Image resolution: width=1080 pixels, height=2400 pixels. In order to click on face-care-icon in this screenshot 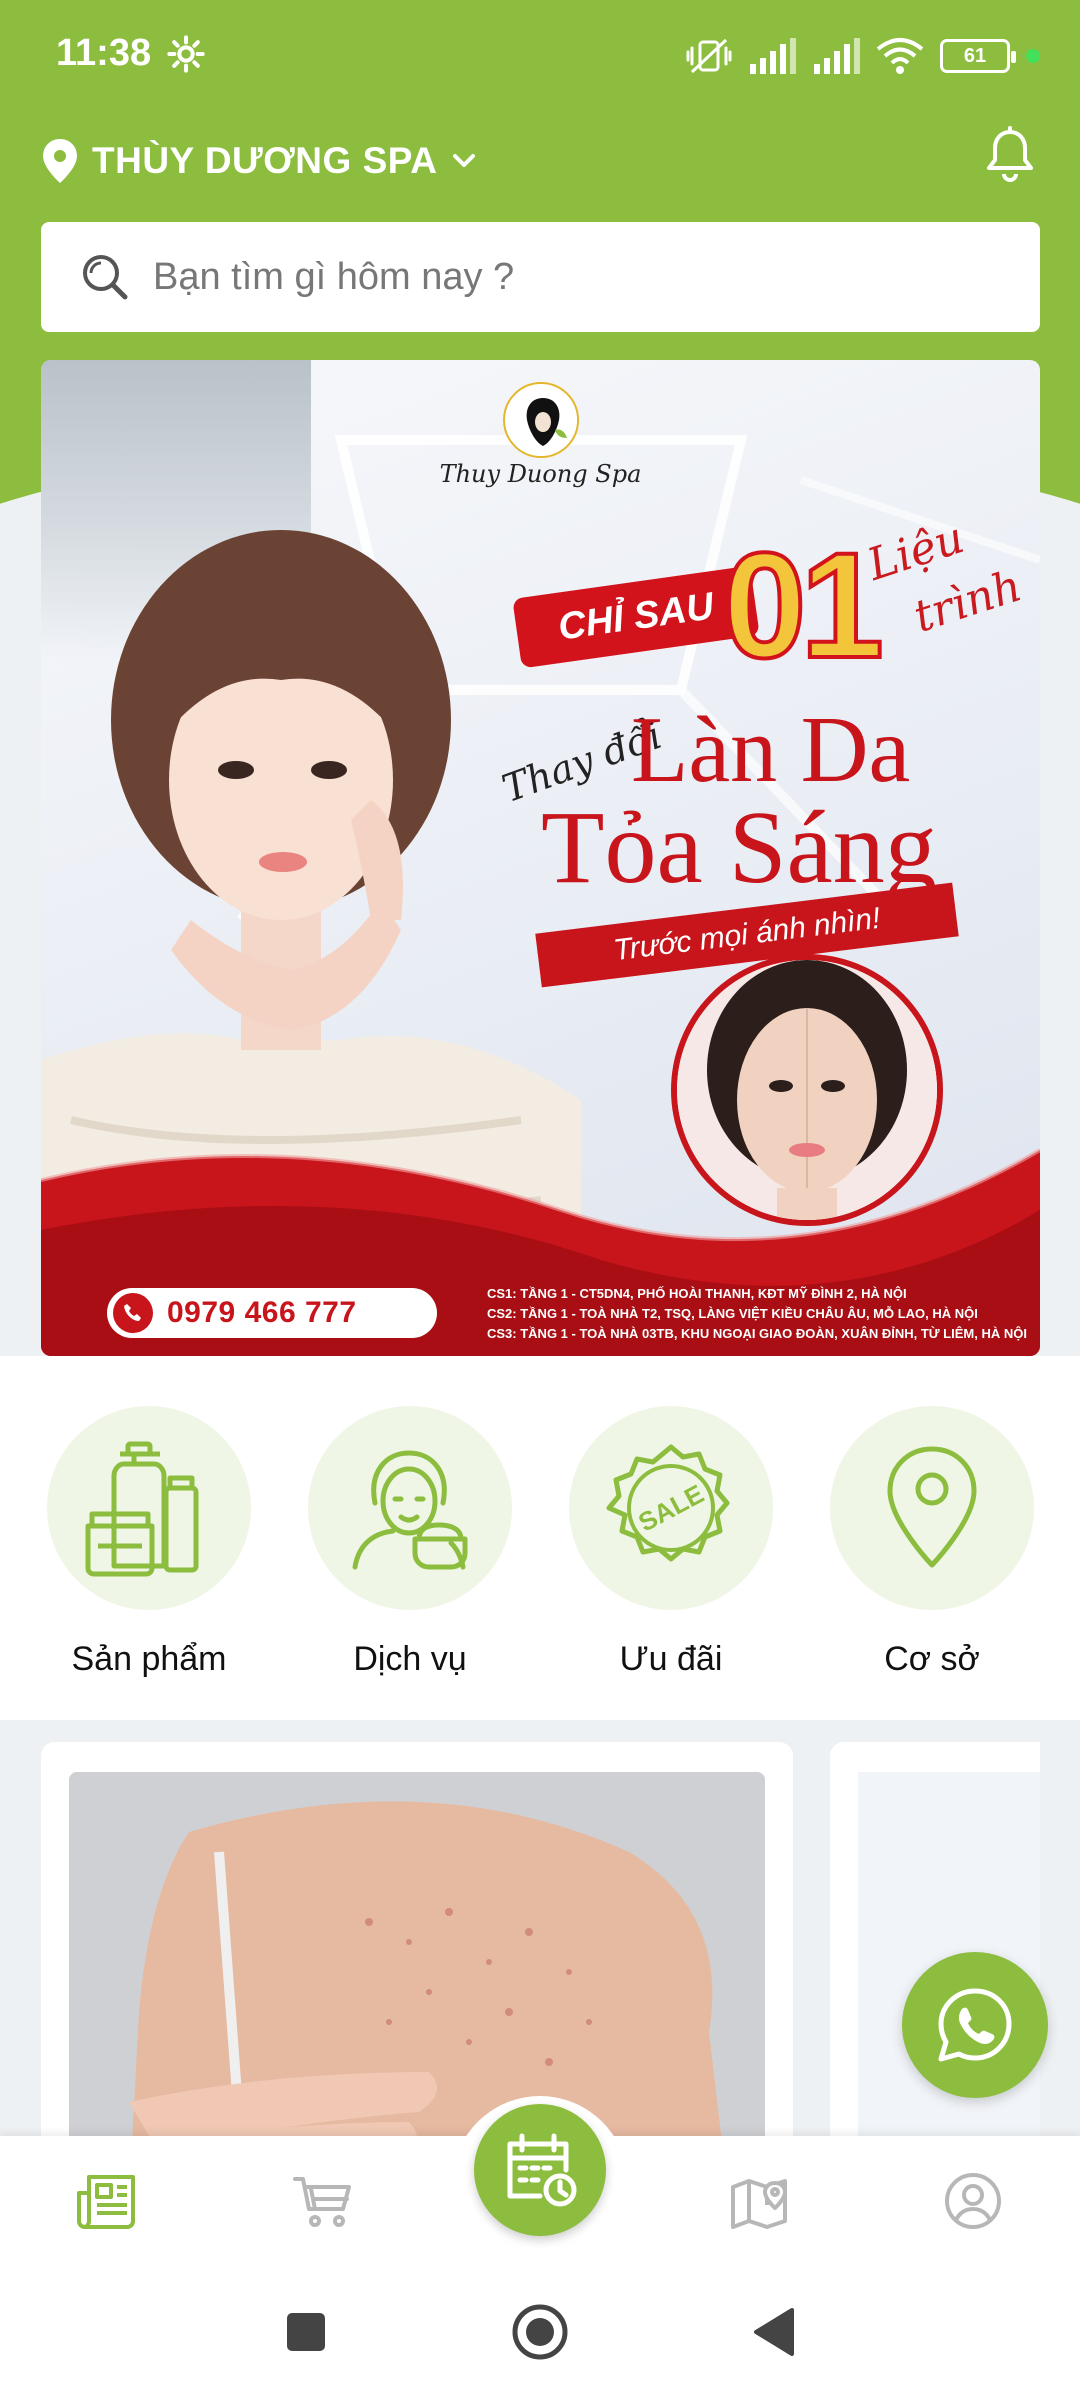, I will do `click(410, 1510)`.